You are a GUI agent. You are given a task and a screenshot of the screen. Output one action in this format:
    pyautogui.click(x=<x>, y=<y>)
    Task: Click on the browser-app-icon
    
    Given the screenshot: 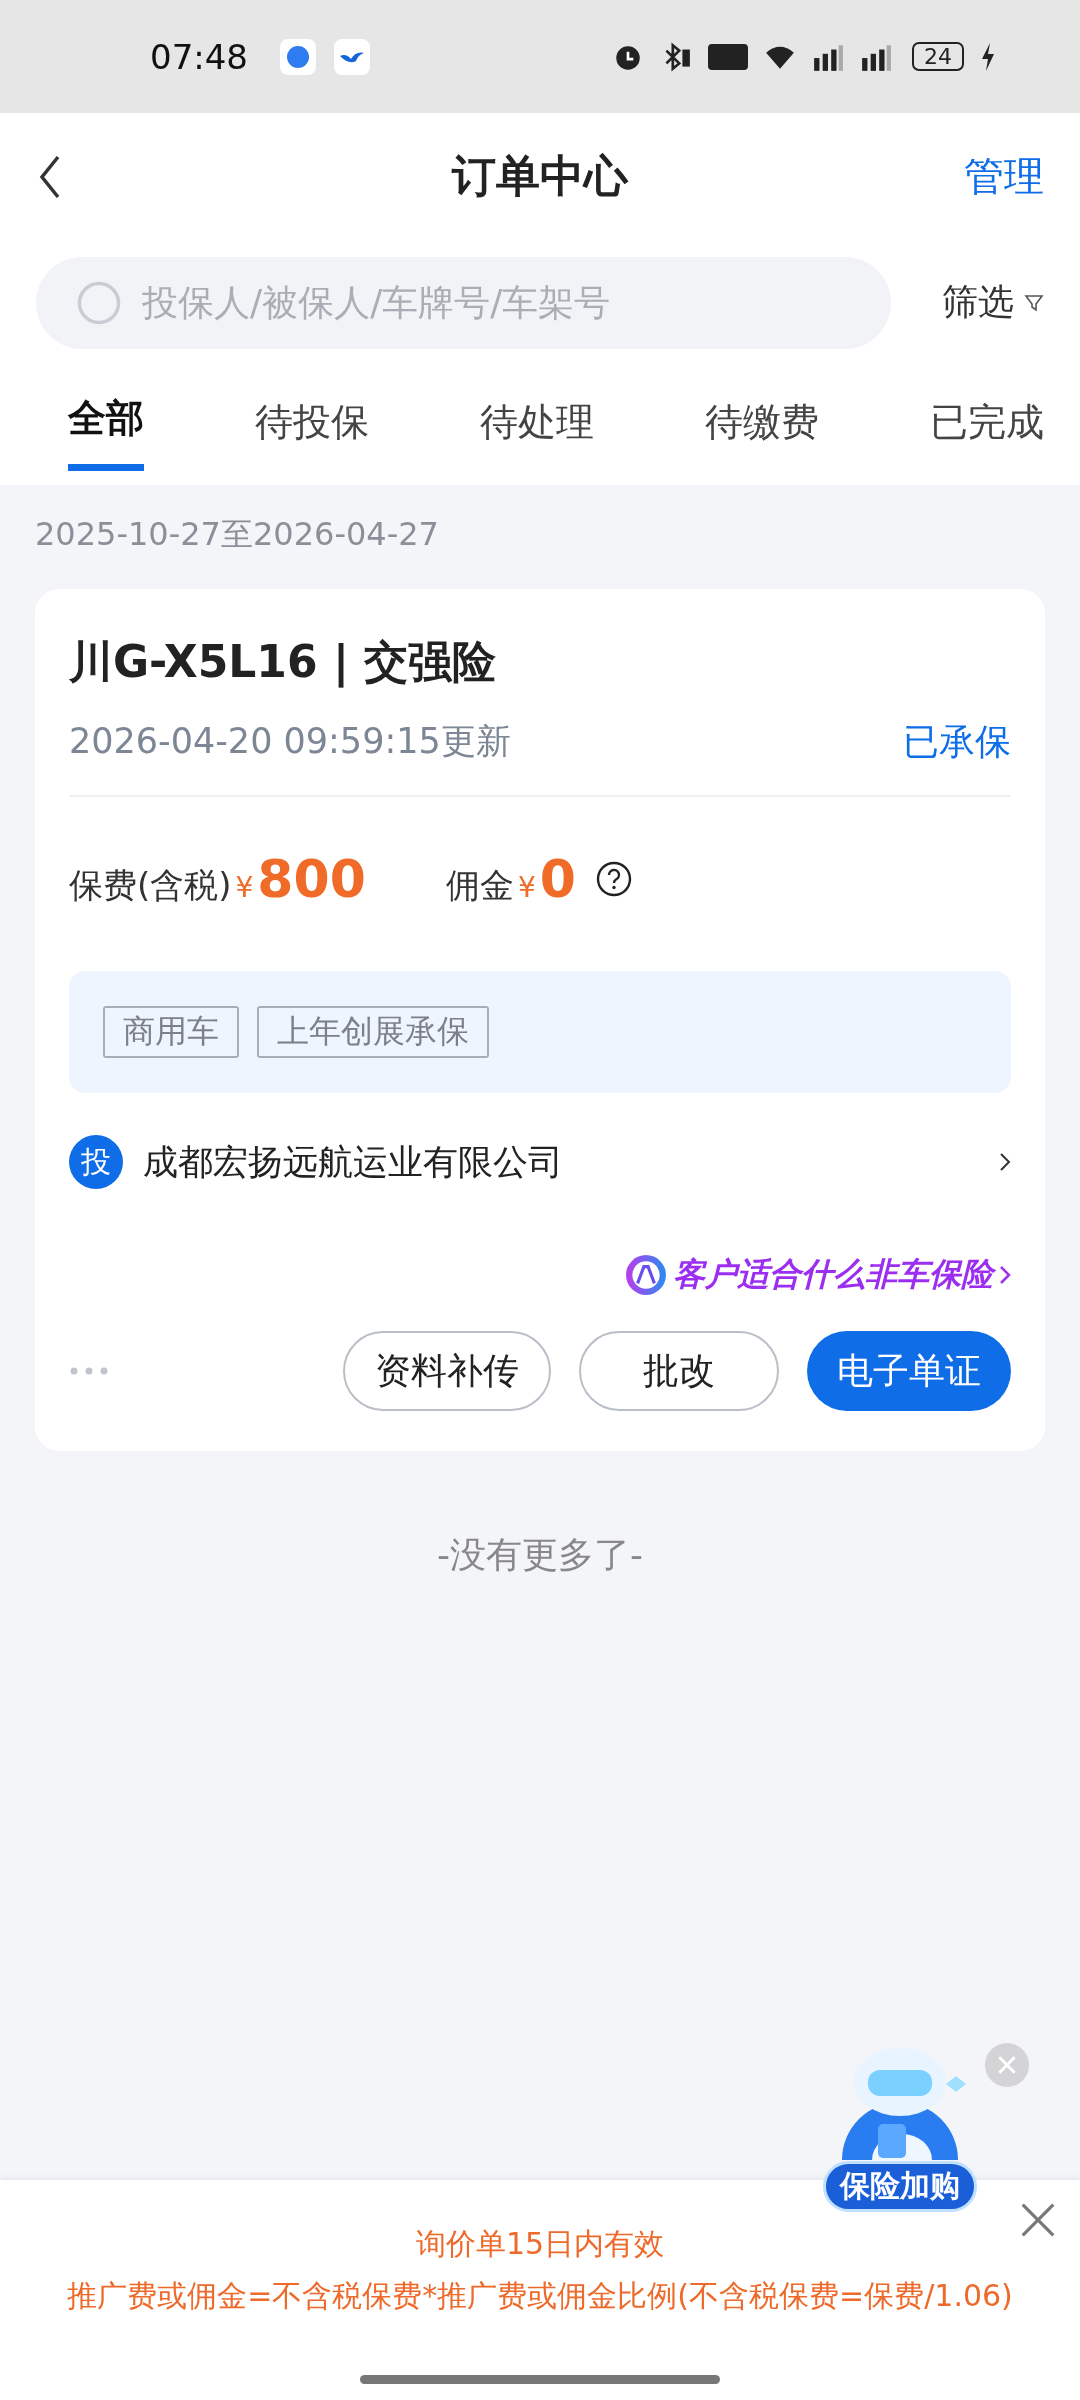 What is the action you would take?
    pyautogui.click(x=298, y=56)
    